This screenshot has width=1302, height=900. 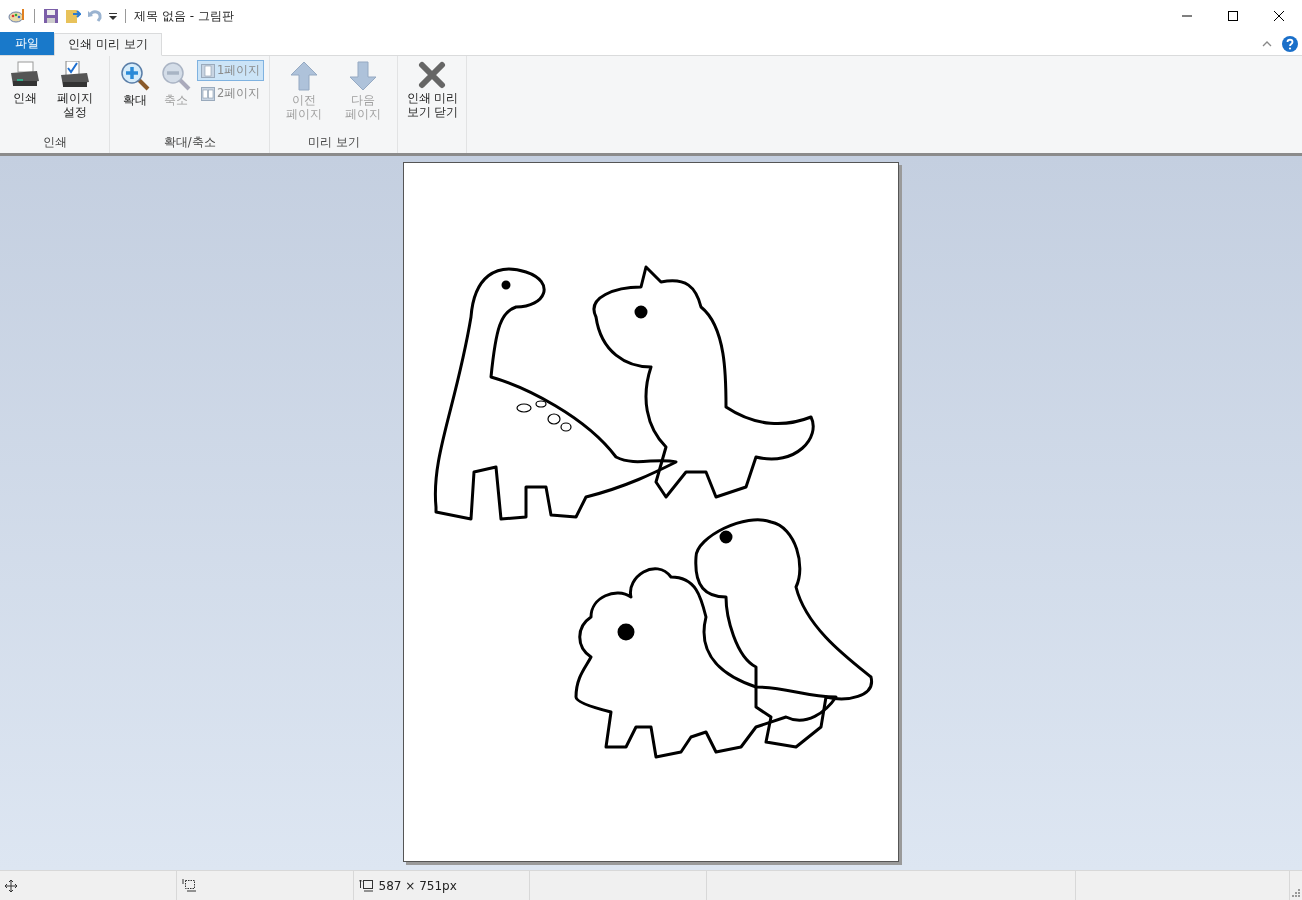 What do you see at coordinates (189, 143) in the screenshot?
I see `group-label: 확대/축소` at bounding box center [189, 143].